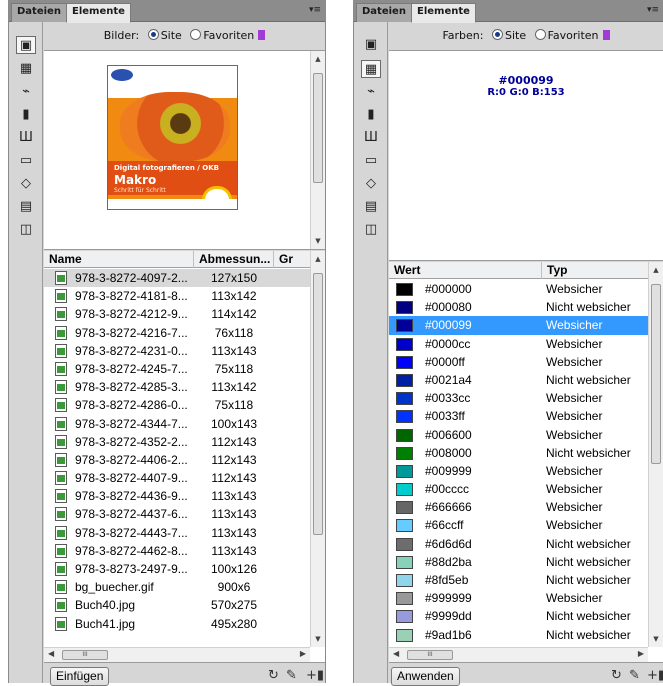 This screenshot has height=686, width=663. I want to click on table-row: 978-3-8272-4212-9... 114x142, so click(177, 314).